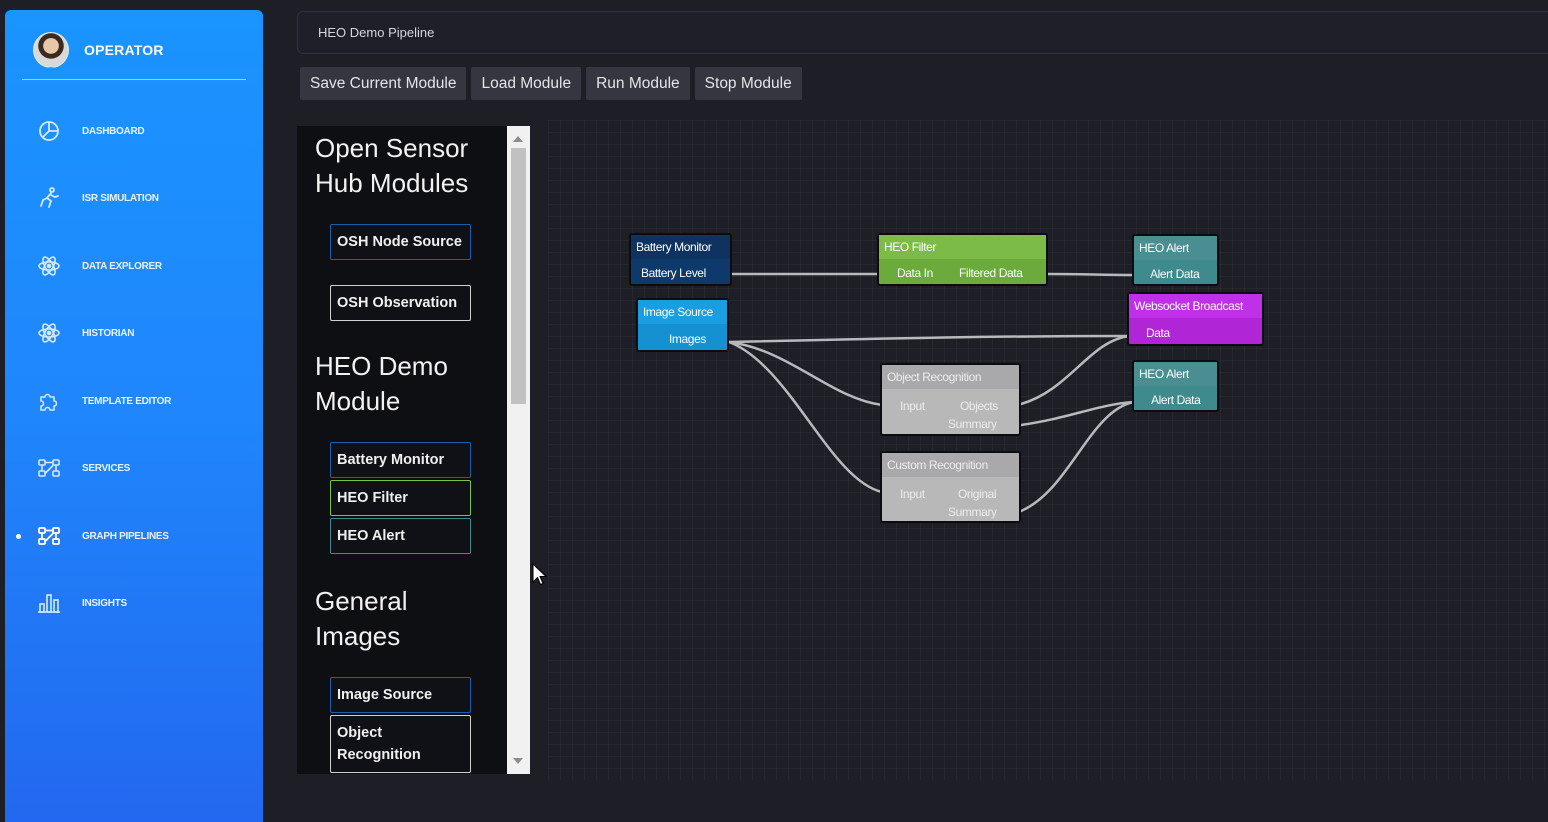 The image size is (1548, 822). Describe the element at coordinates (1195, 319) in the screenshot. I see `node-websocket-broadcast: Websocket Broadcast Data` at that location.